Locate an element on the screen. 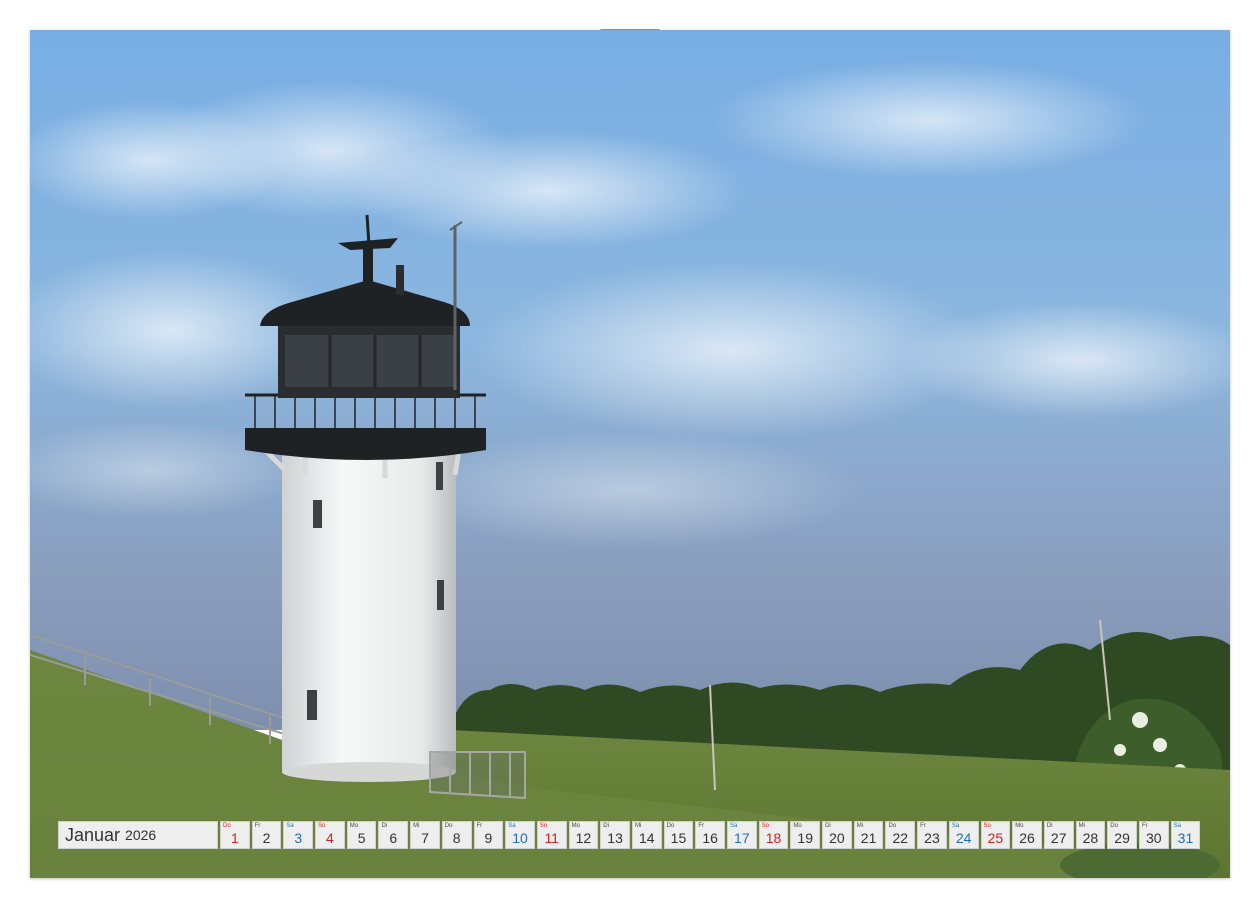 This screenshot has height=908, width=1260. day-number: 20 is located at coordinates (837, 838).